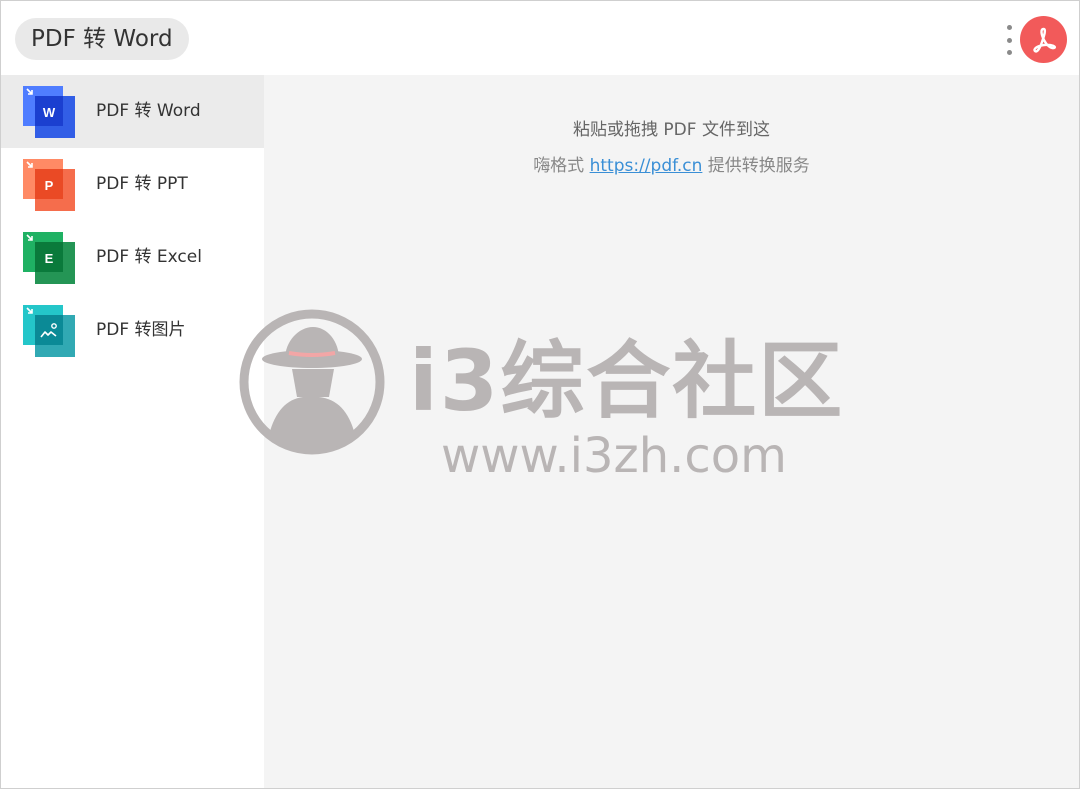 The height and width of the screenshot is (789, 1080). I want to click on sidebar-item-pdf-to-excel: E PDF 转 Excel, so click(132, 257).